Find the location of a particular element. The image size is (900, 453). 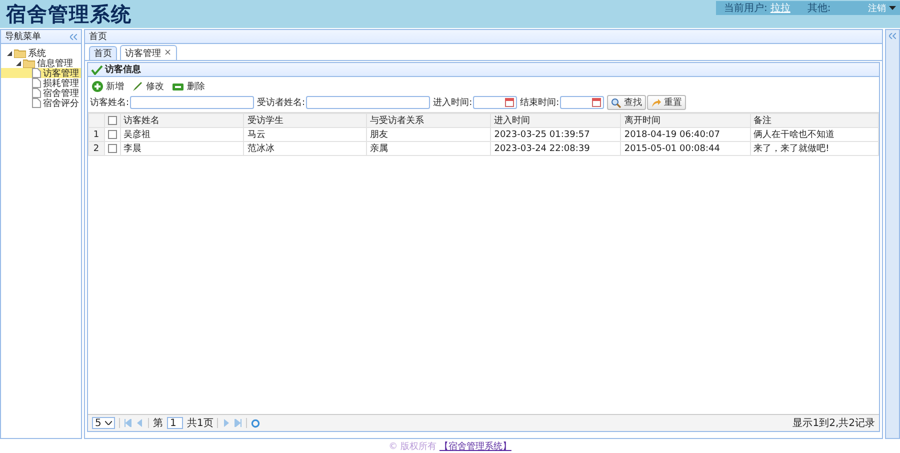

column-header: 受访学生 is located at coordinates (305, 121).